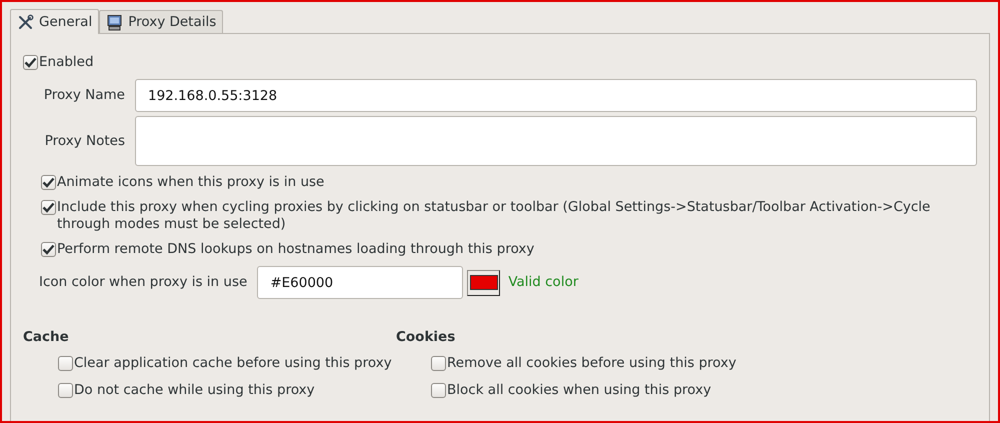 The height and width of the screenshot is (423, 1000). What do you see at coordinates (46, 337) in the screenshot?
I see `group-title: Cache` at bounding box center [46, 337].